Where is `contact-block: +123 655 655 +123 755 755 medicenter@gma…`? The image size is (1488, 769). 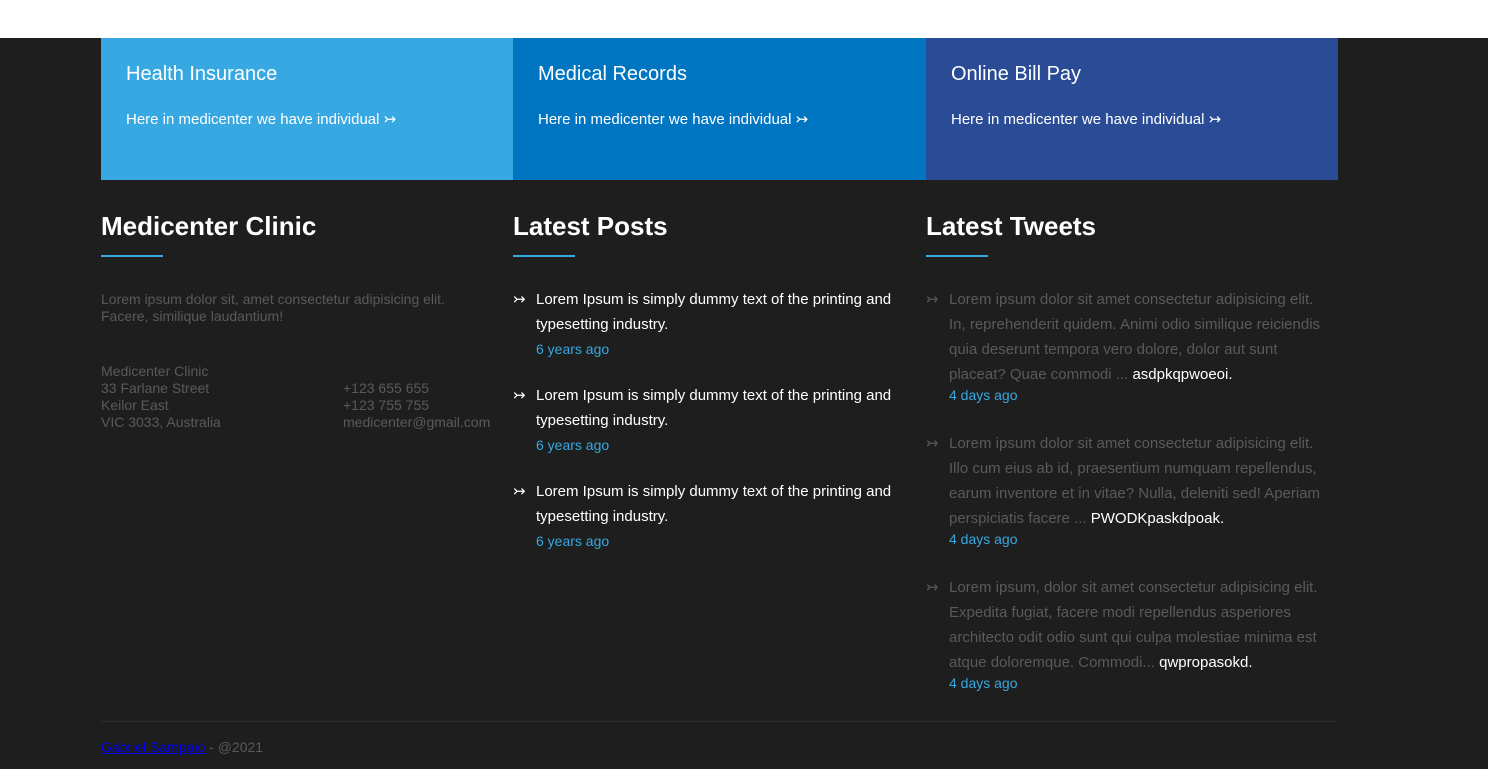 contact-block: +123 655 655 +123 755 755 medicenter@gma… is located at coordinates (416, 405).